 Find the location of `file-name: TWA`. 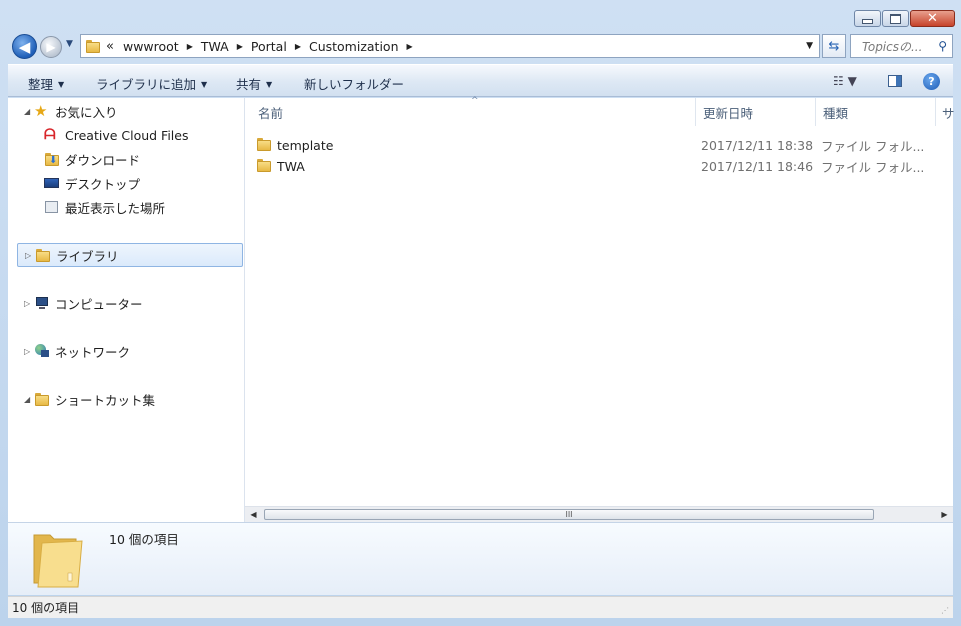

file-name: TWA is located at coordinates (291, 166).